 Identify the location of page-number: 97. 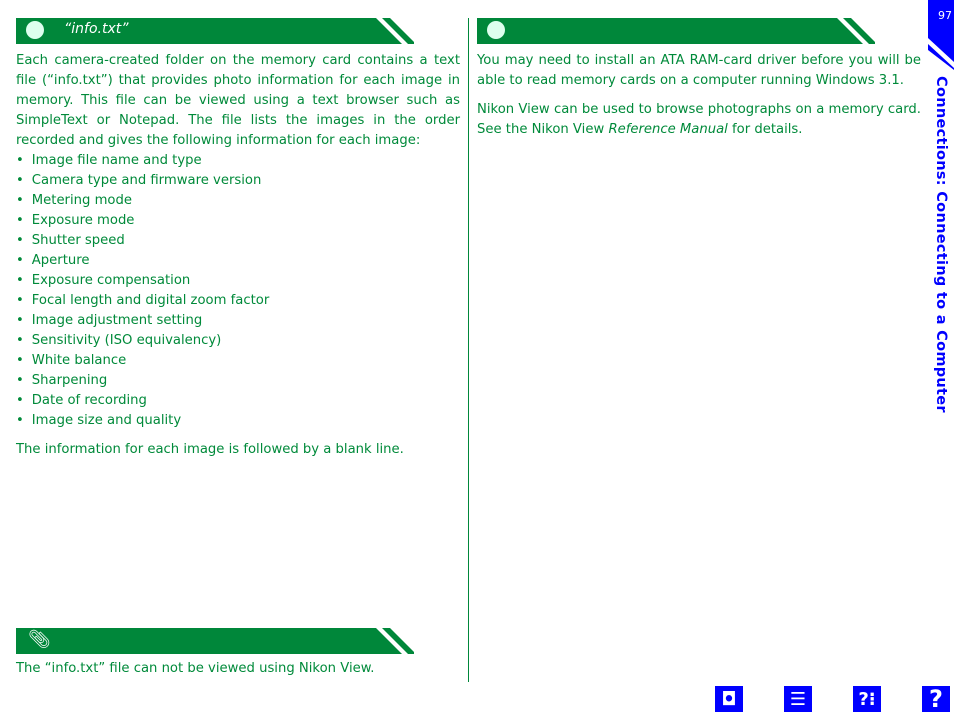
(945, 15).